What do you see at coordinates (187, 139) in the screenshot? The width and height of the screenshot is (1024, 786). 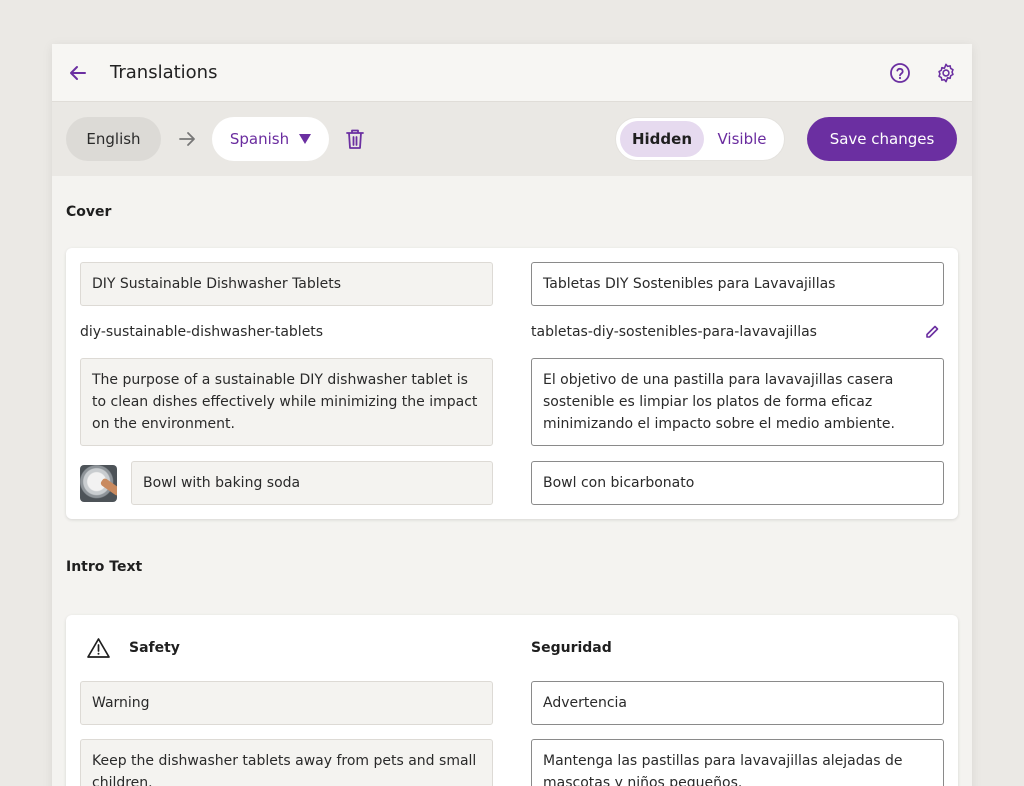 I see `arrow-right-icon` at bounding box center [187, 139].